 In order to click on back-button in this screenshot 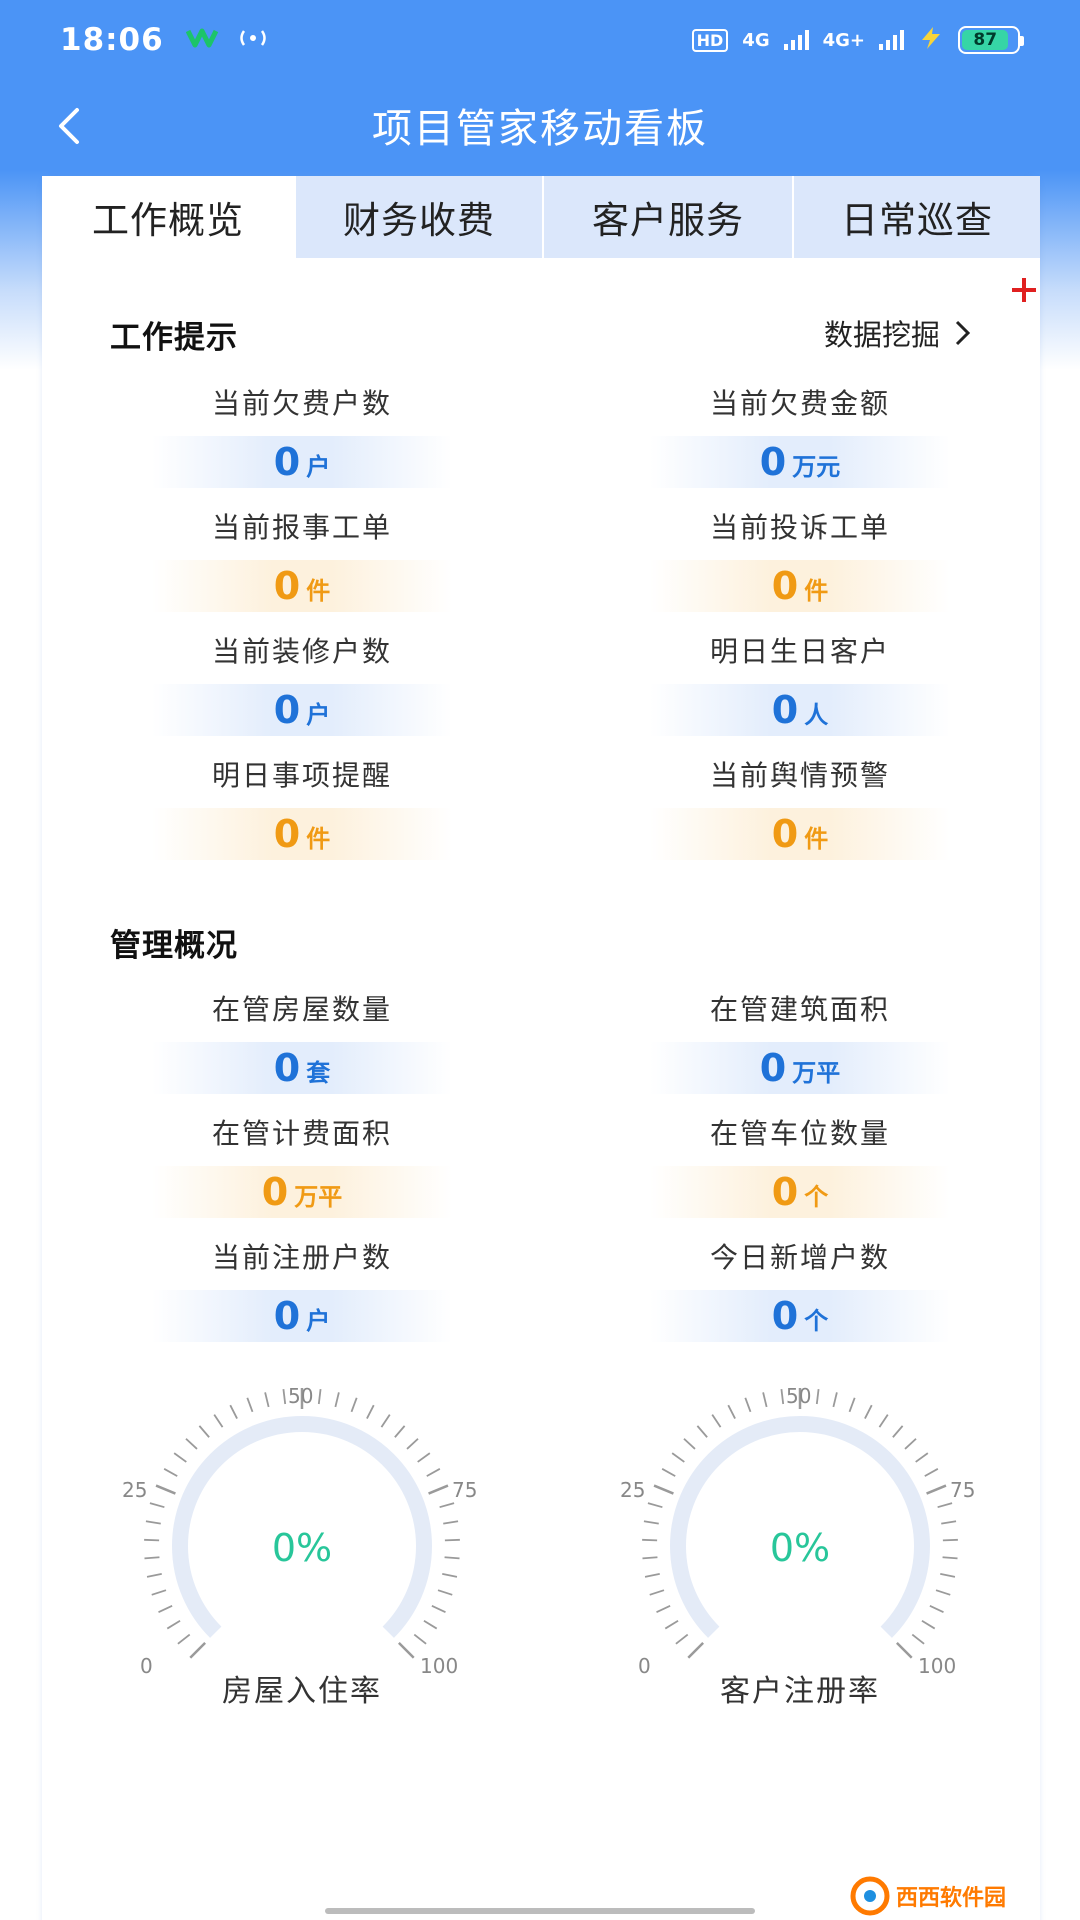, I will do `click(68, 126)`.